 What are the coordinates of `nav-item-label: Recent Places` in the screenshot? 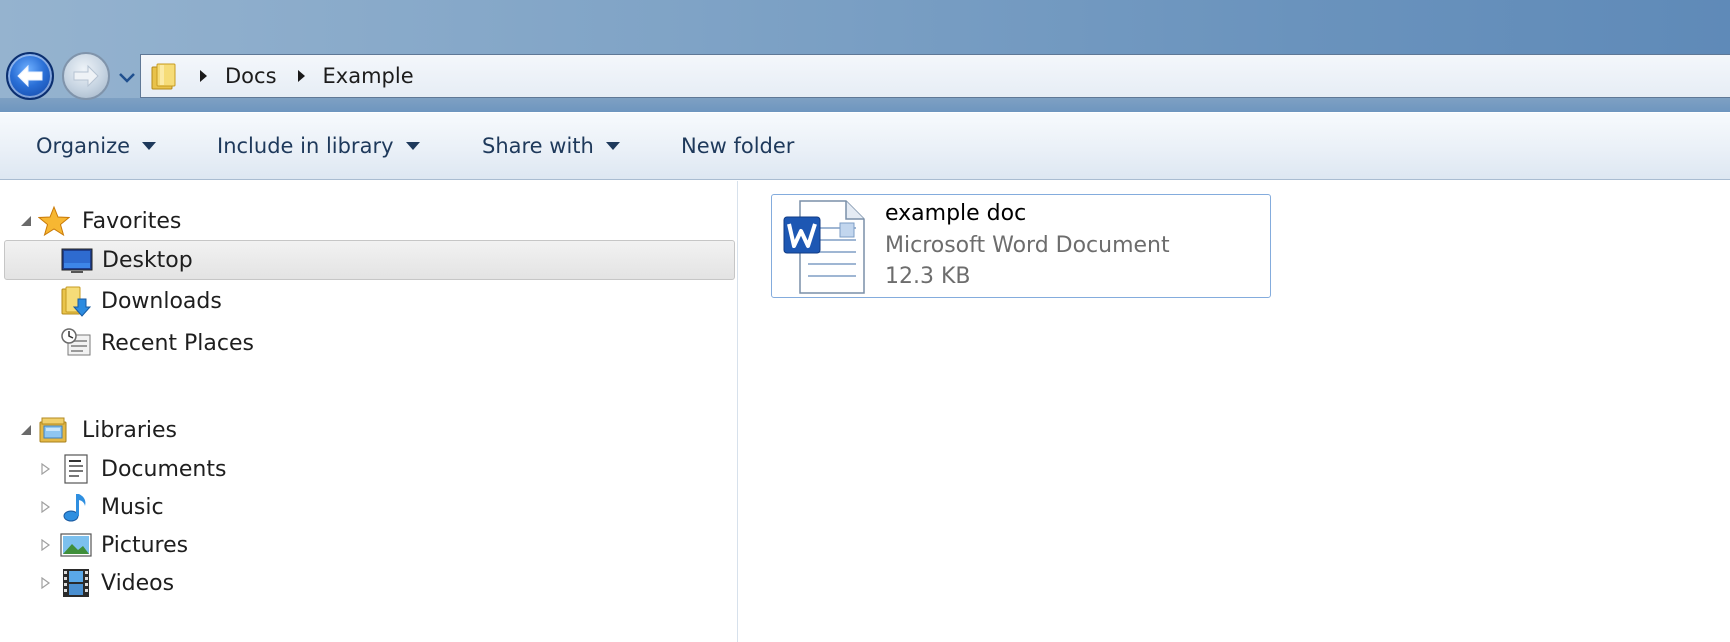 It's located at (177, 343).